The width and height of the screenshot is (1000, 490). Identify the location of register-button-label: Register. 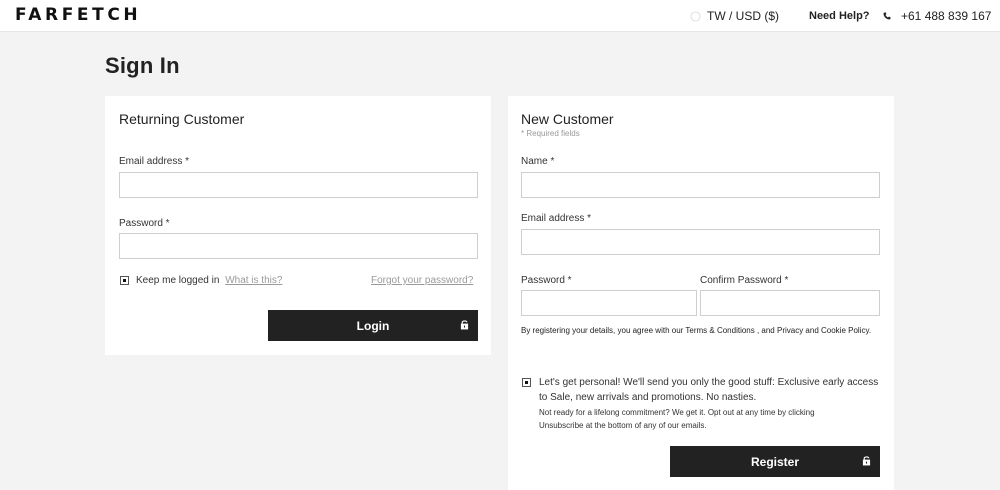
(775, 462).